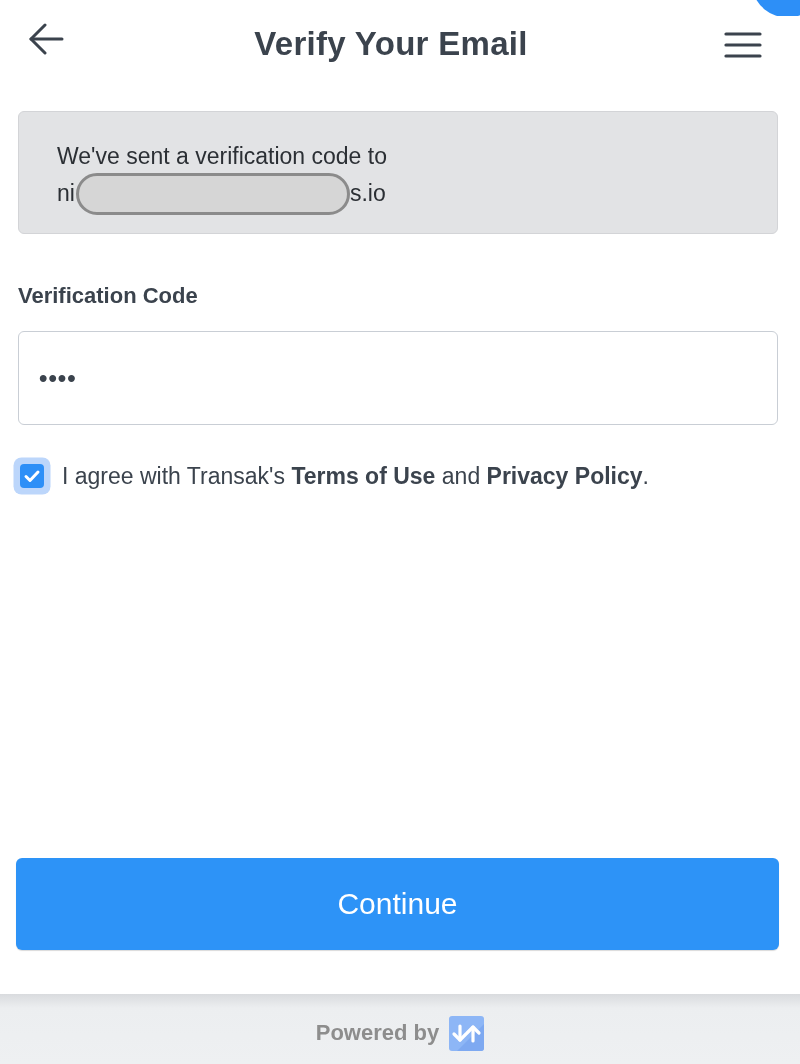 The width and height of the screenshot is (800, 1064). Describe the element at coordinates (32, 476) in the screenshot. I see `agree-checkbox` at that location.